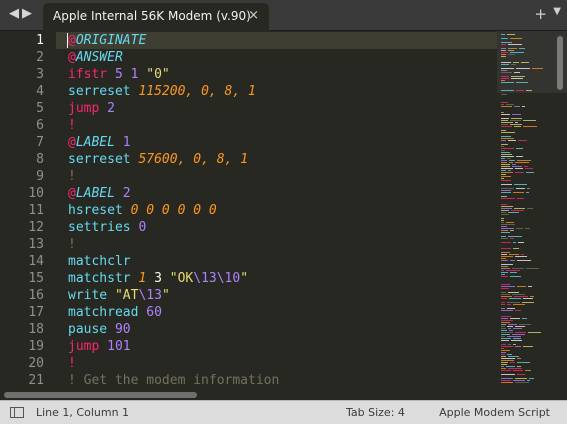 Image resolution: width=567 pixels, height=424 pixels. Describe the element at coordinates (158, 74) in the screenshot. I see `code-token: "0"` at that location.